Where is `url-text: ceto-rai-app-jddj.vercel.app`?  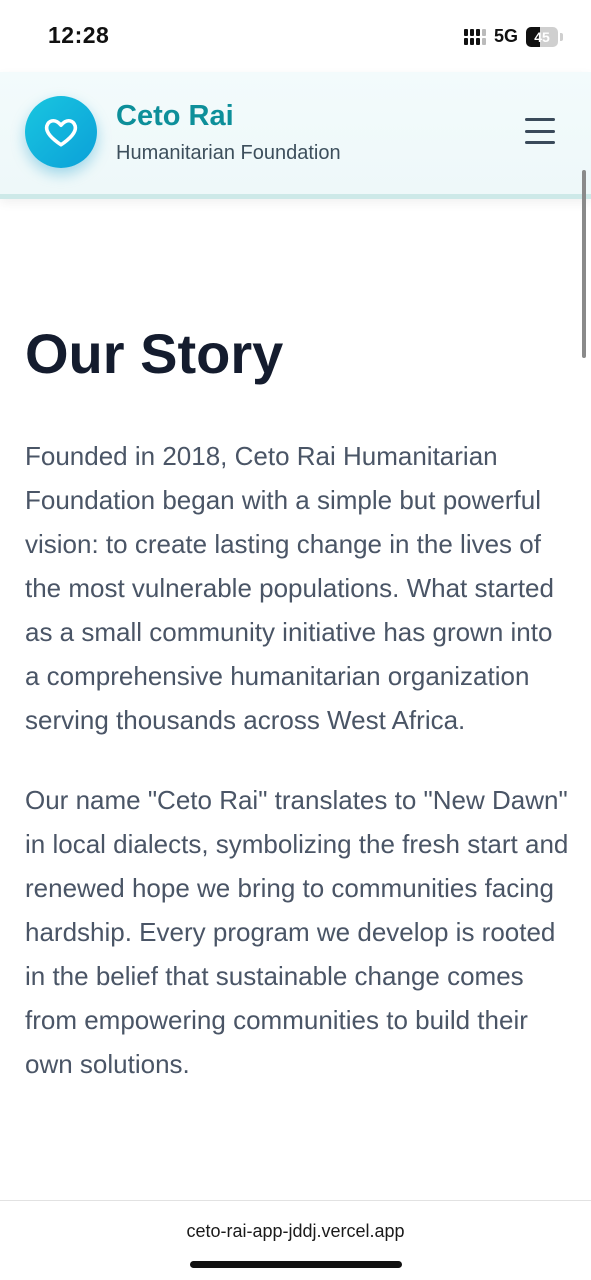 url-text: ceto-rai-app-jddj.vercel.app is located at coordinates (295, 1231).